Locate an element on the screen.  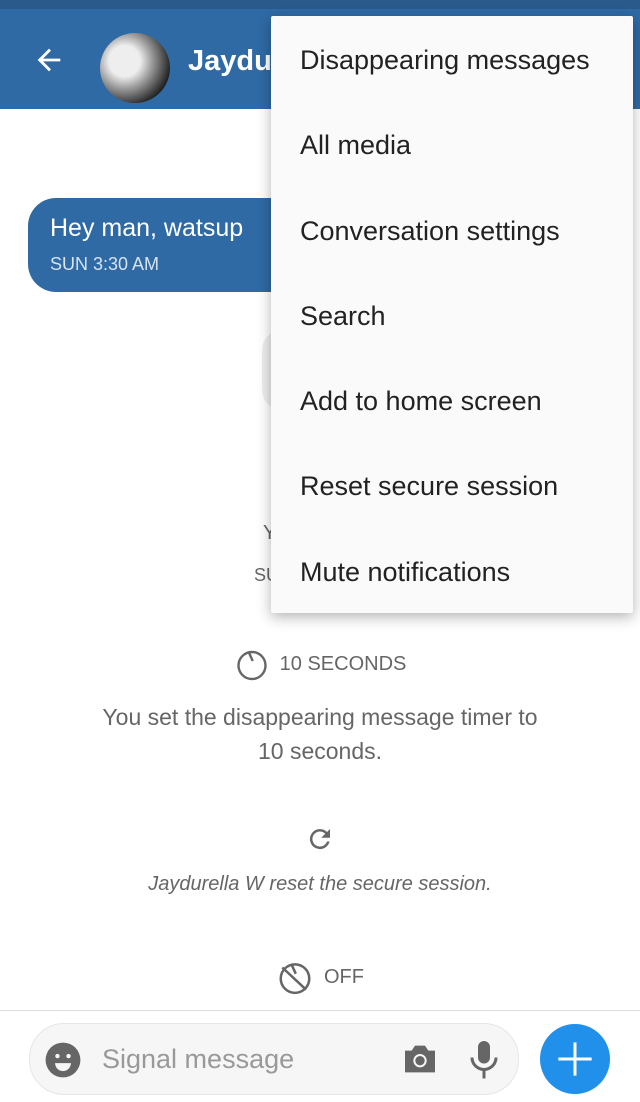
message-input is located at coordinates (242, 1059).